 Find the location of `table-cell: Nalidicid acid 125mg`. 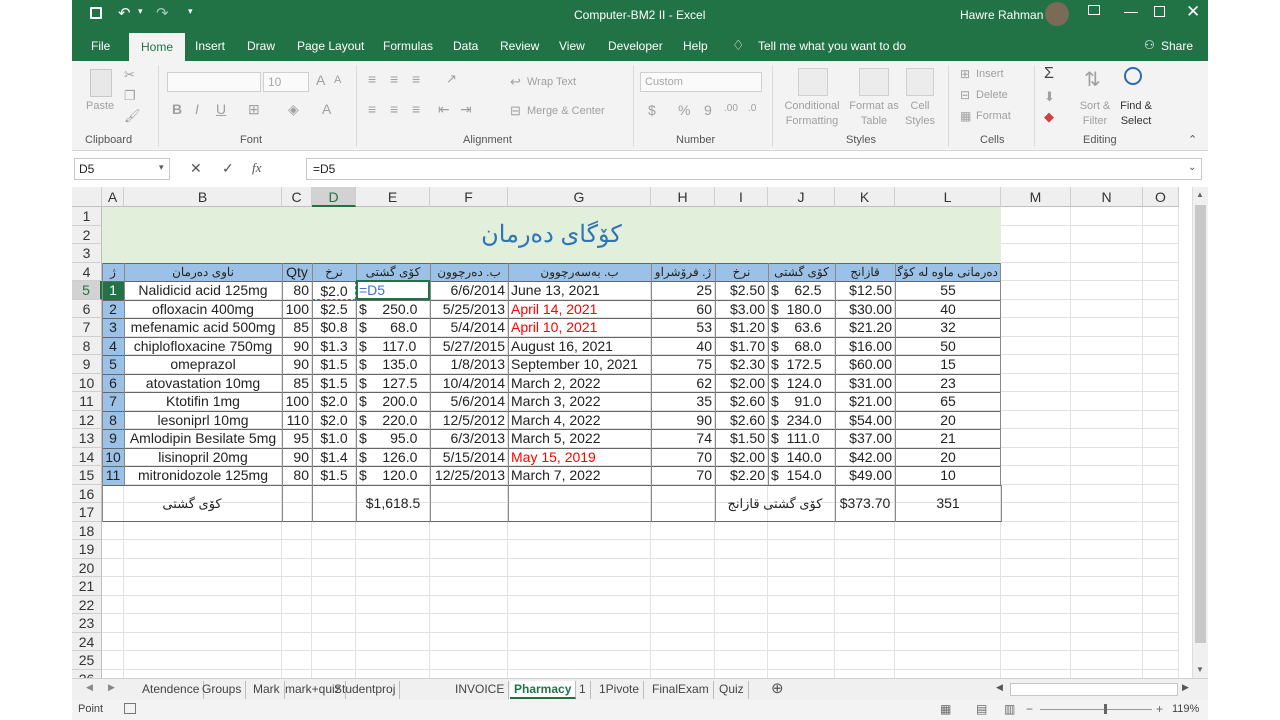

table-cell: Nalidicid acid 125mg is located at coordinates (203, 290).